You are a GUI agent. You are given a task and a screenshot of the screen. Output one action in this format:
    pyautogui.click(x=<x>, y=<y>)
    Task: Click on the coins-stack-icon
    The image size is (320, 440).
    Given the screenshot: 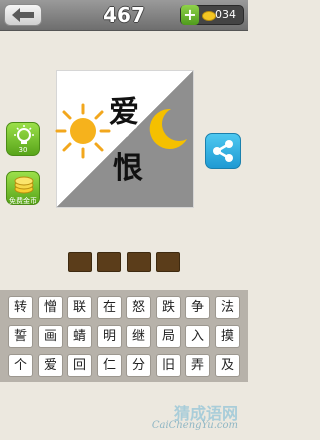 What is the action you would take?
    pyautogui.click(x=24, y=185)
    